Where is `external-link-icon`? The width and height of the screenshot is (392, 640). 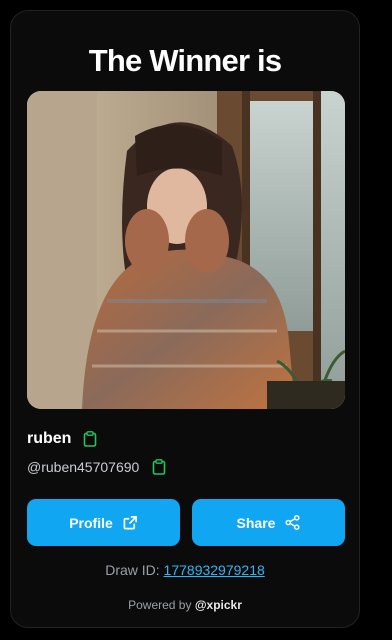
external-link-icon is located at coordinates (130, 522).